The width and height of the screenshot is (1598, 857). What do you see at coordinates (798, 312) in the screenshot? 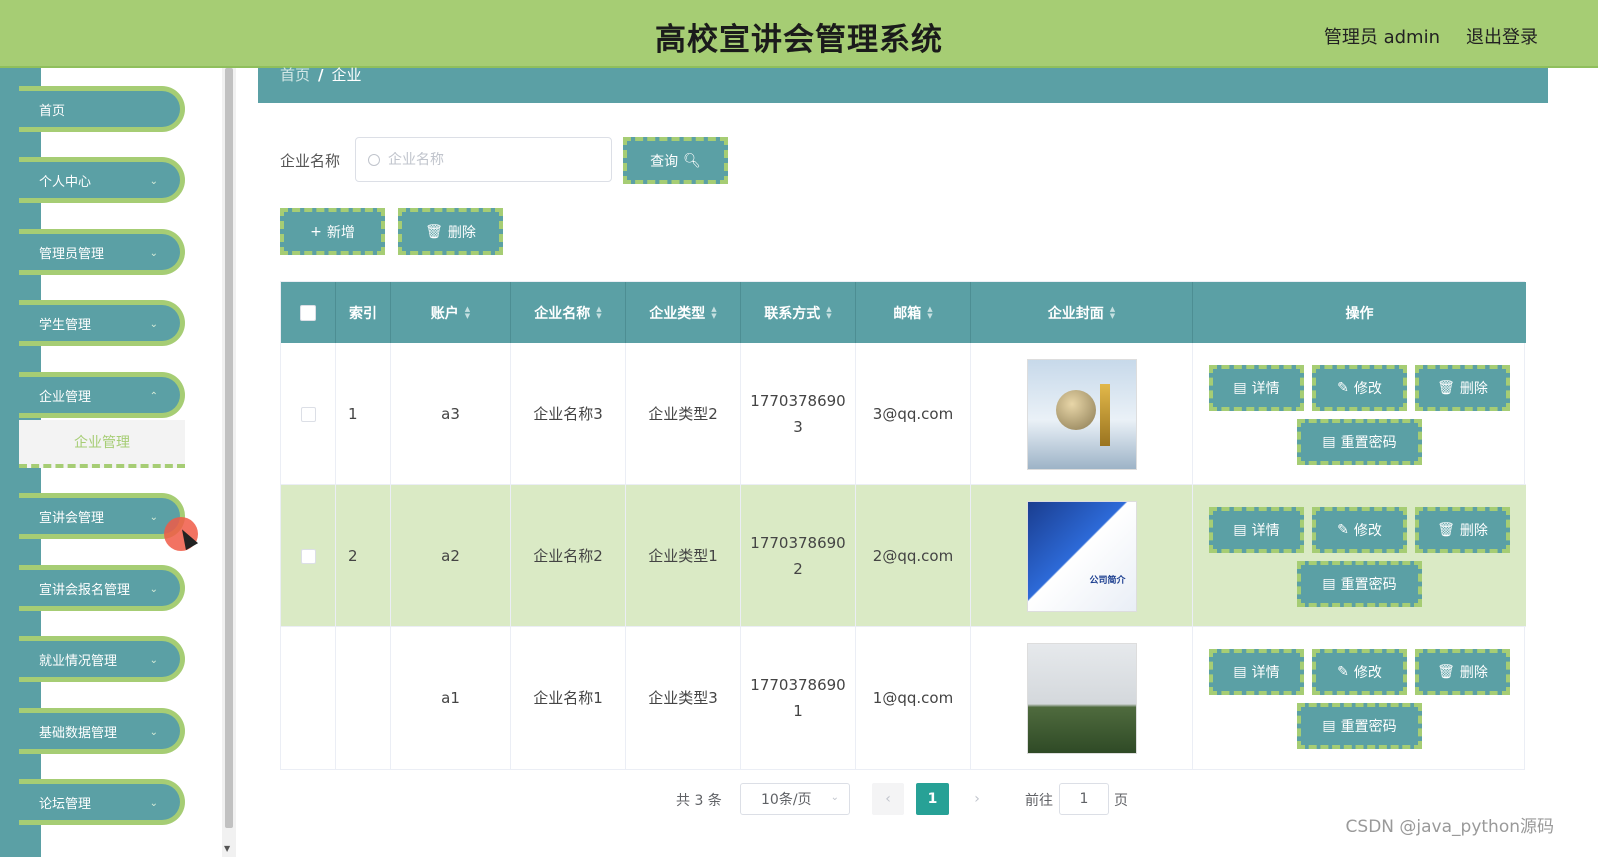
I see `col-phone: 联系方式 ▲ ▼` at bounding box center [798, 312].